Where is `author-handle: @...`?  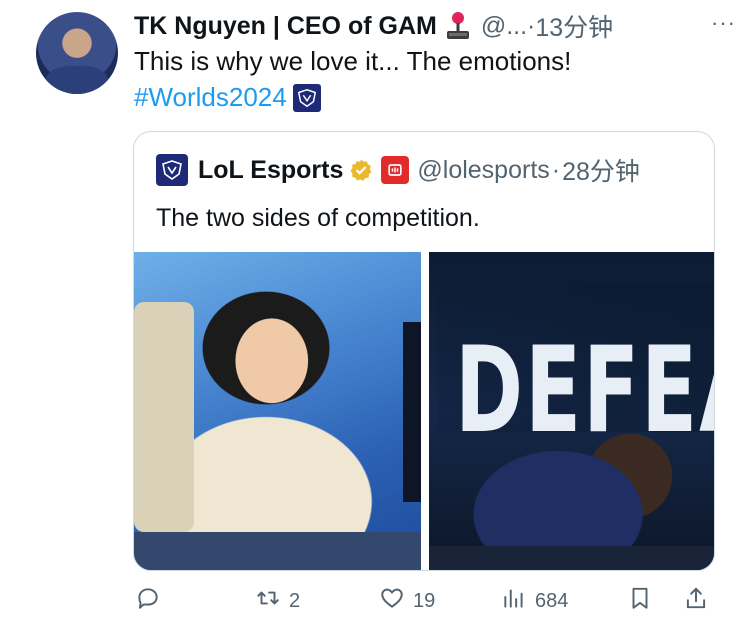 author-handle: @... is located at coordinates (504, 26).